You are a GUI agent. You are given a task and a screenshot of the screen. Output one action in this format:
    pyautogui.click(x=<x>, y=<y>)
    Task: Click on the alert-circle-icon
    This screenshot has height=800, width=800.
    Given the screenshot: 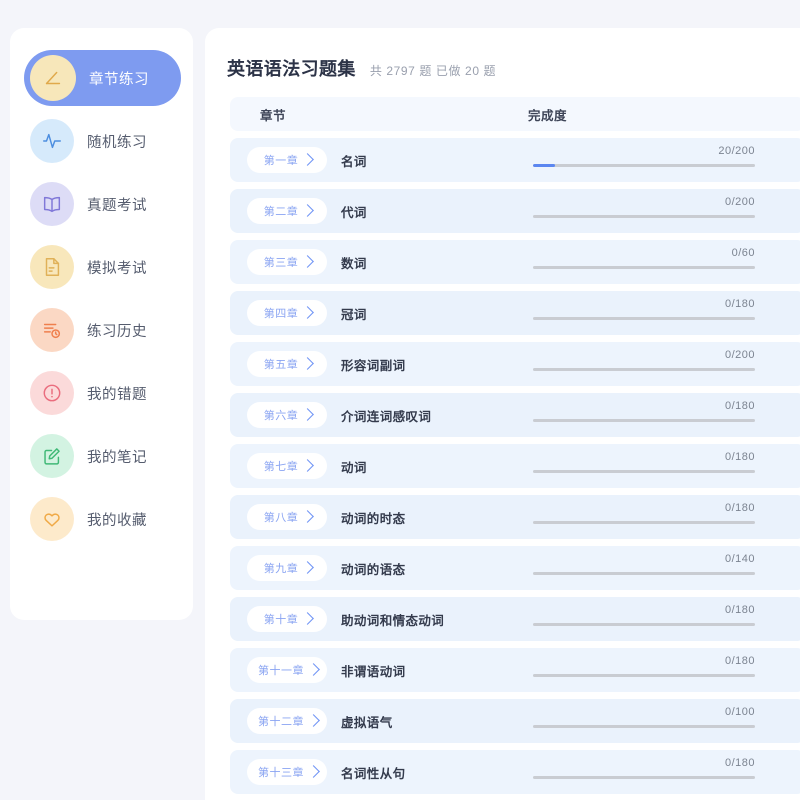 What is the action you would take?
    pyautogui.click(x=52, y=393)
    